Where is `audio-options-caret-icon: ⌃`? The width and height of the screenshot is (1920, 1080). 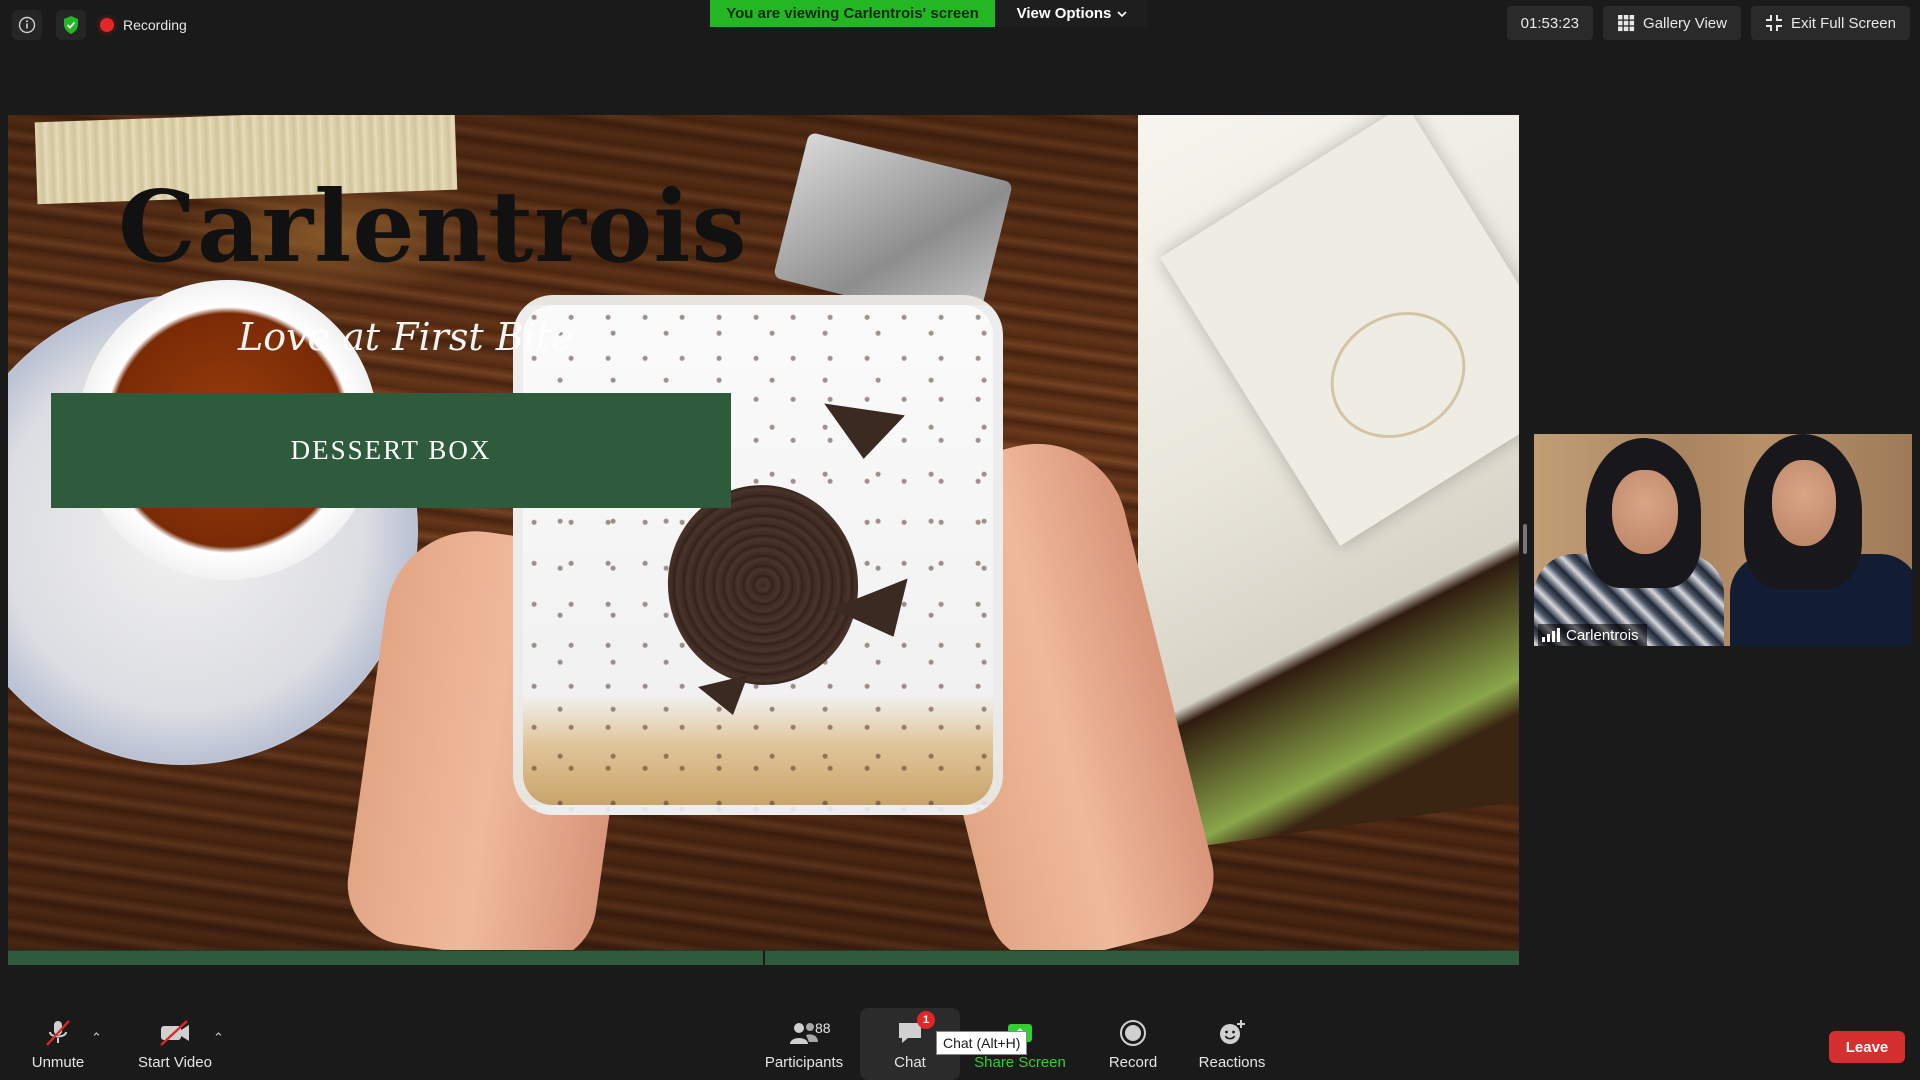 audio-options-caret-icon: ⌃ is located at coordinates (96, 1038).